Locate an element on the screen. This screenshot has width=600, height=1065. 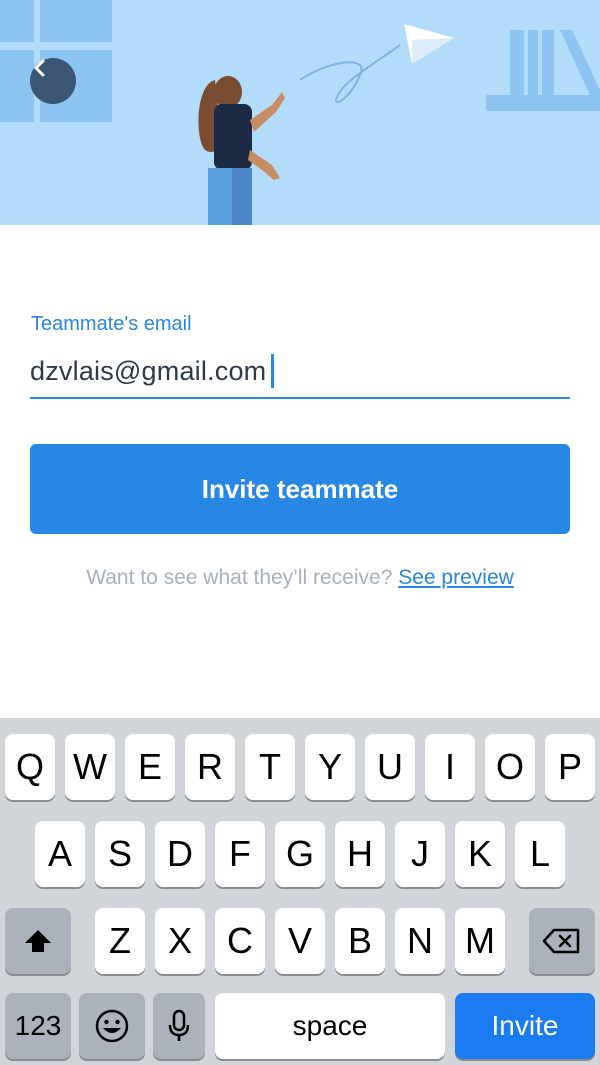
key-l: L is located at coordinates (540, 854).